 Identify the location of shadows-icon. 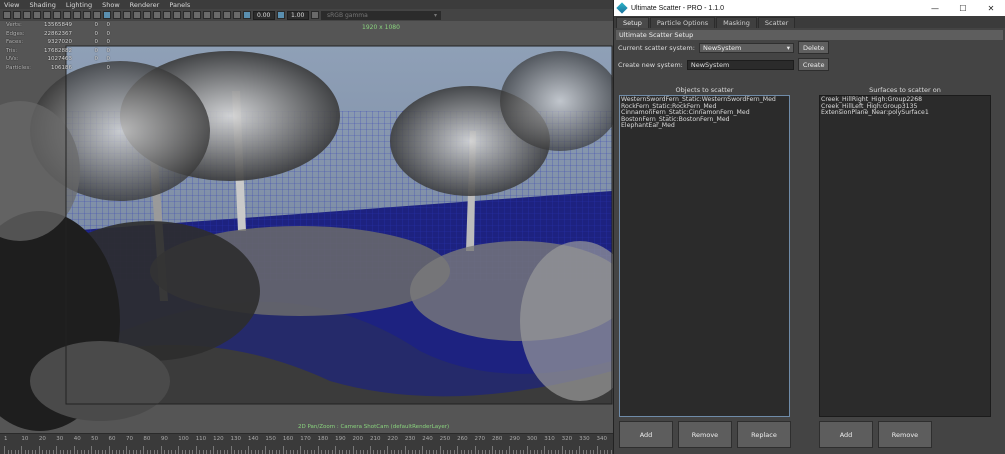
(167, 15).